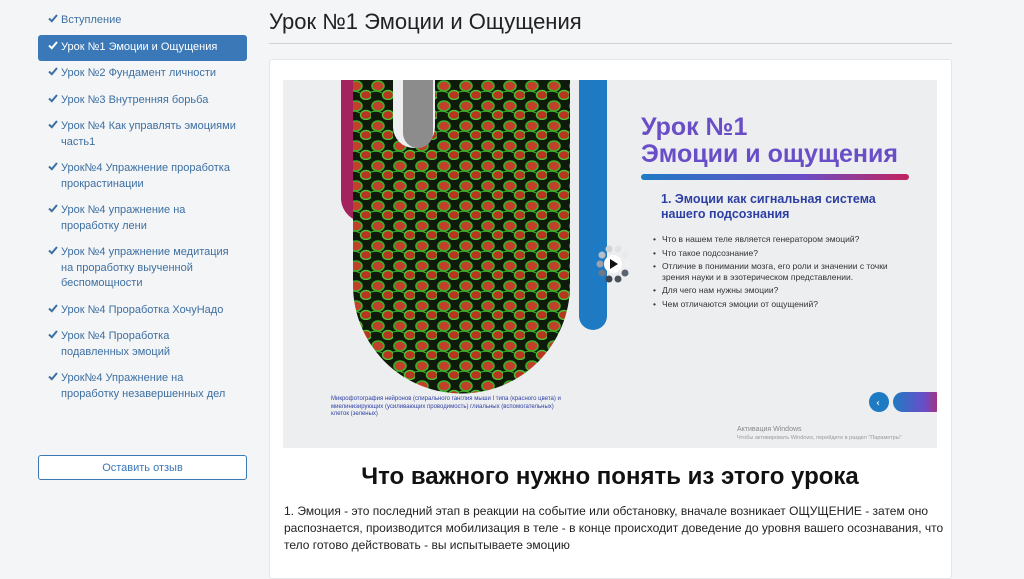  I want to click on feedback-button: Оставить отзыв, so click(142, 467).